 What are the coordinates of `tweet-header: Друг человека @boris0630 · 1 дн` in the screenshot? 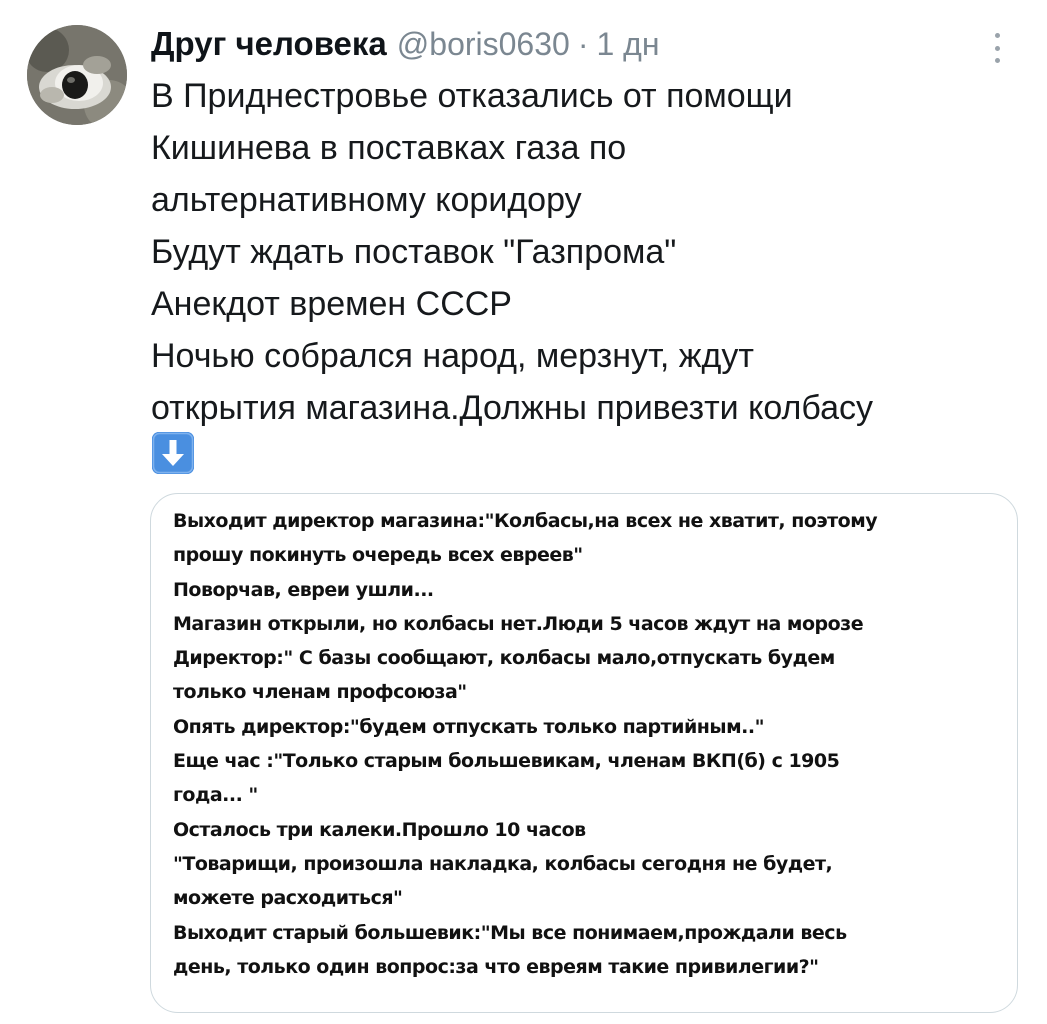 It's located at (405, 44).